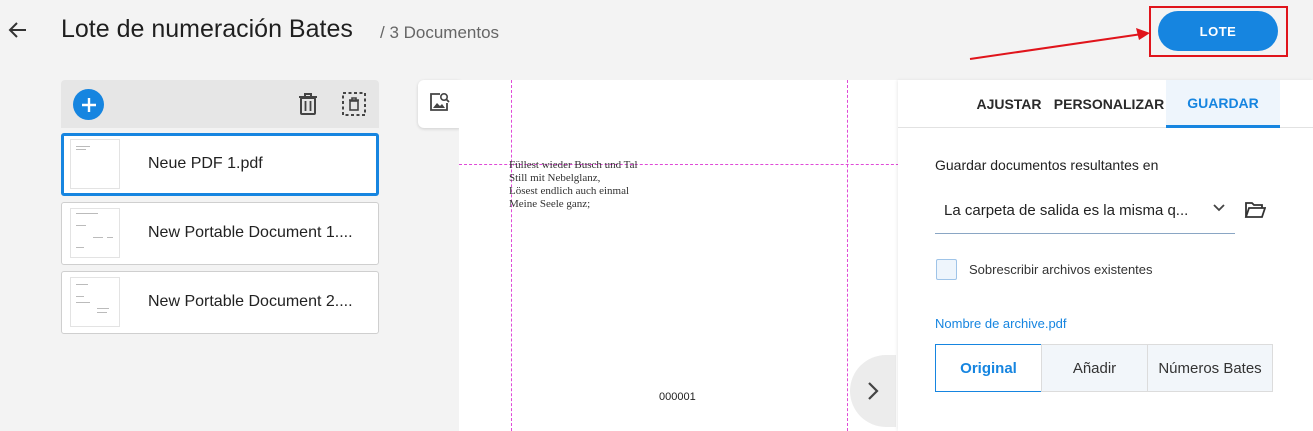 The image size is (1313, 431). Describe the element at coordinates (569, 191) in the screenshot. I see `text-line: Lösest endlich auch einmal` at that location.